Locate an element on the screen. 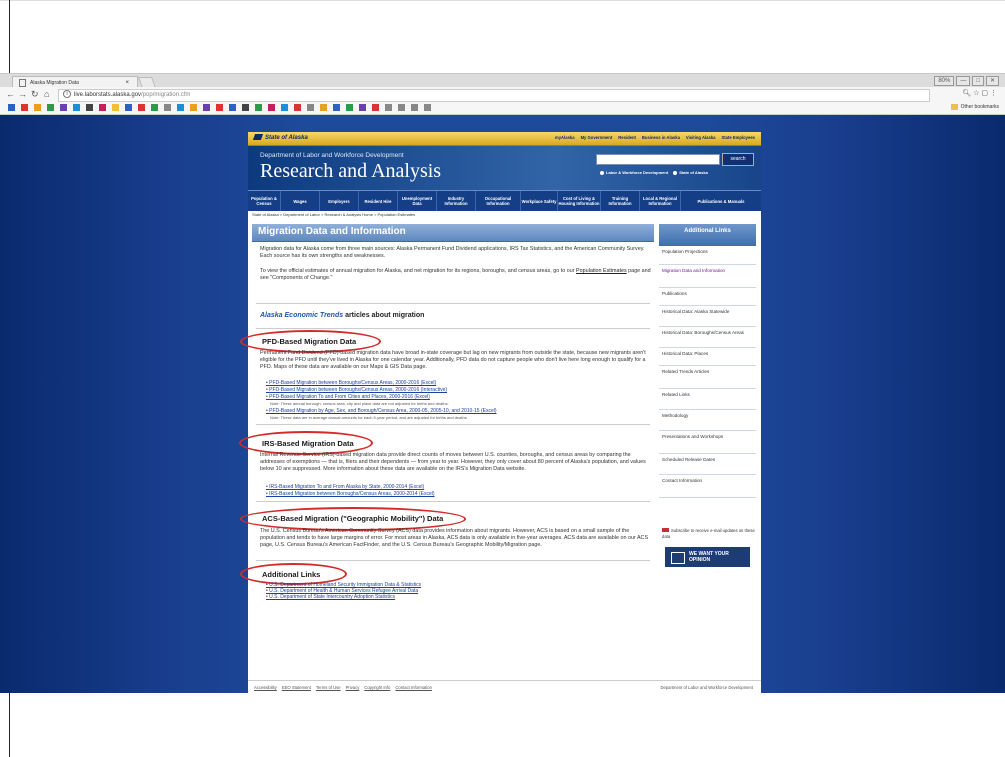 This screenshot has width=1005, height=757. close-window-button: ✕ is located at coordinates (992, 81).